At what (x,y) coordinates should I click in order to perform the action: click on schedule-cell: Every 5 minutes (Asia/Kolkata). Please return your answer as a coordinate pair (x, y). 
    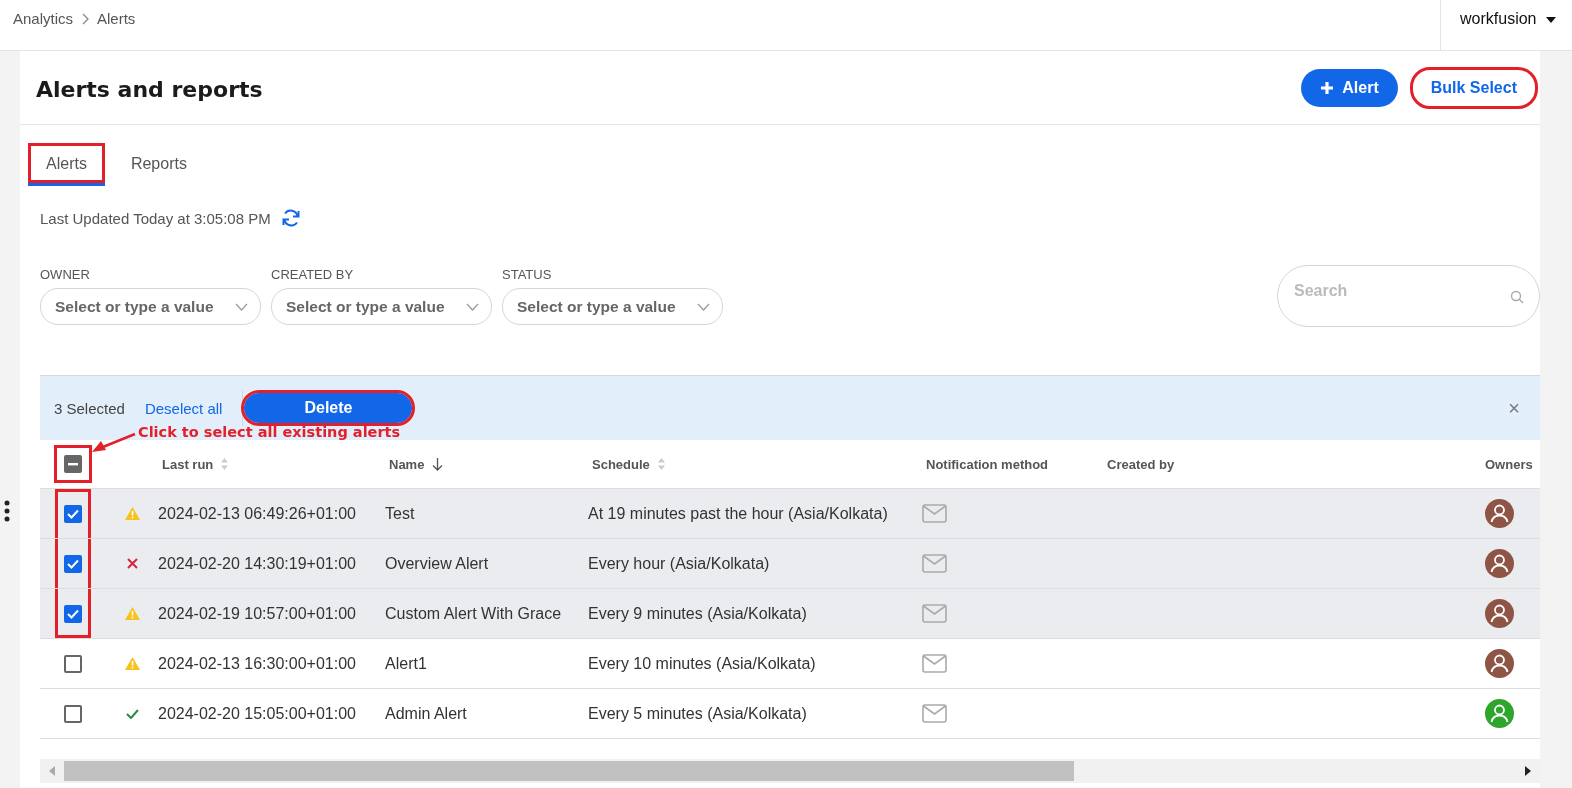
    Looking at the image, I should click on (697, 713).